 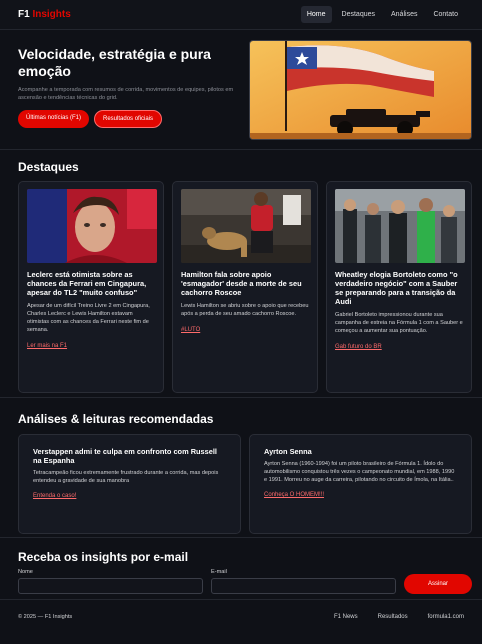 I want to click on hero-flag-car-illustration, so click(x=361, y=90).